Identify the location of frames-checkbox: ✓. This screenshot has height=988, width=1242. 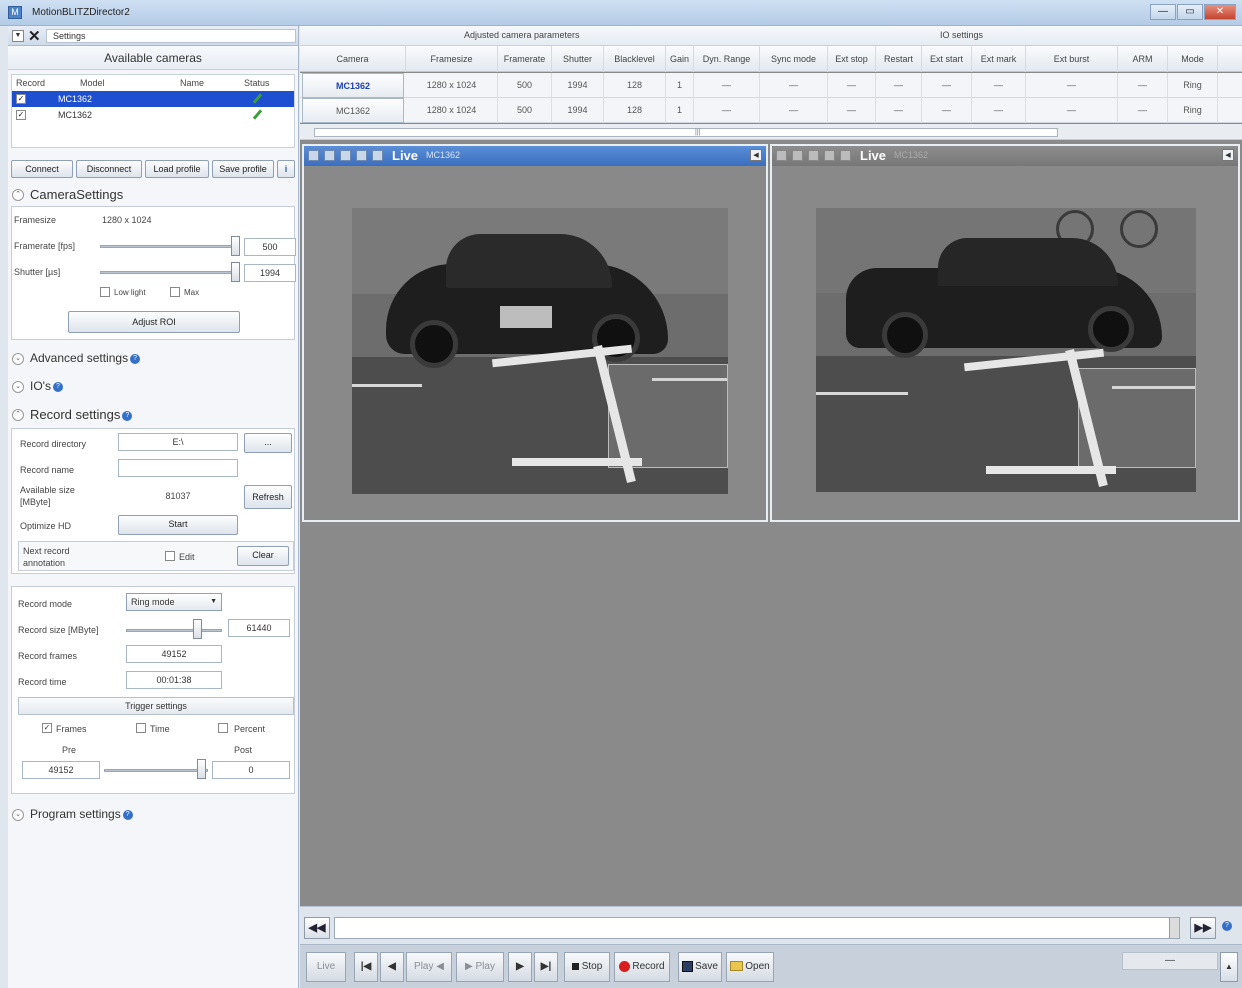
(47, 728).